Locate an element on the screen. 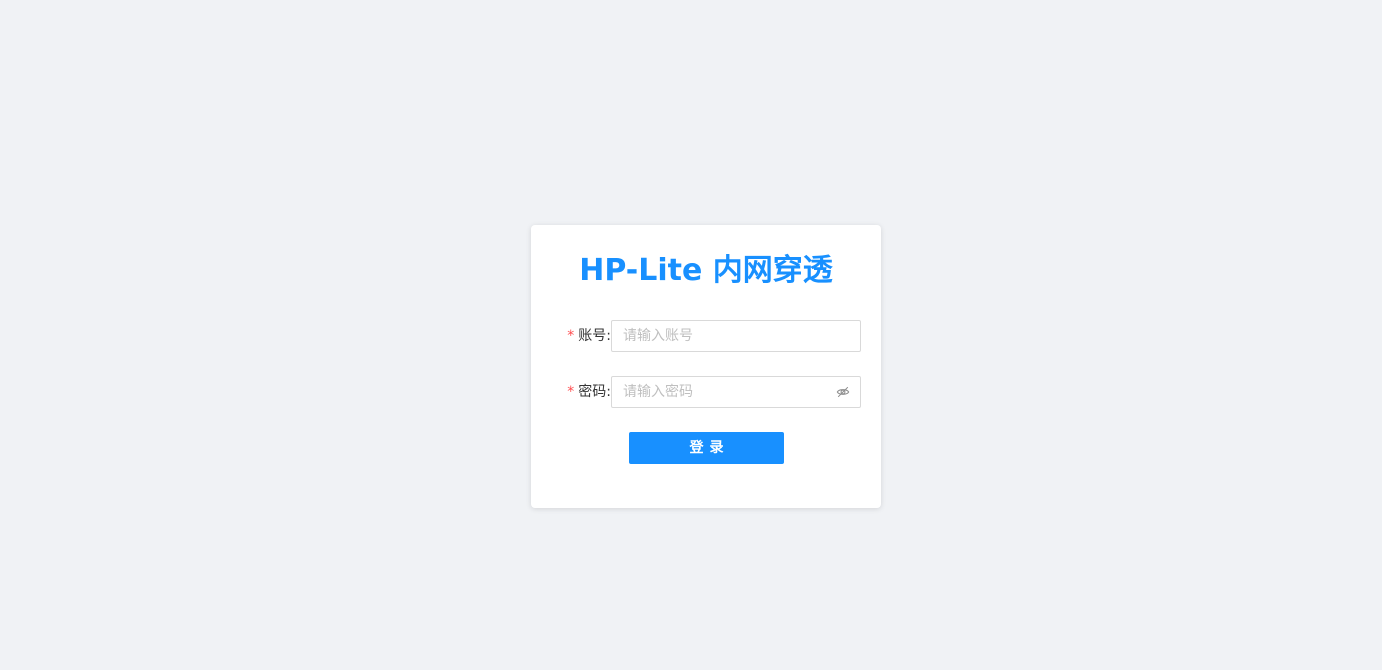  login-button: 登录 is located at coordinates (706, 448).